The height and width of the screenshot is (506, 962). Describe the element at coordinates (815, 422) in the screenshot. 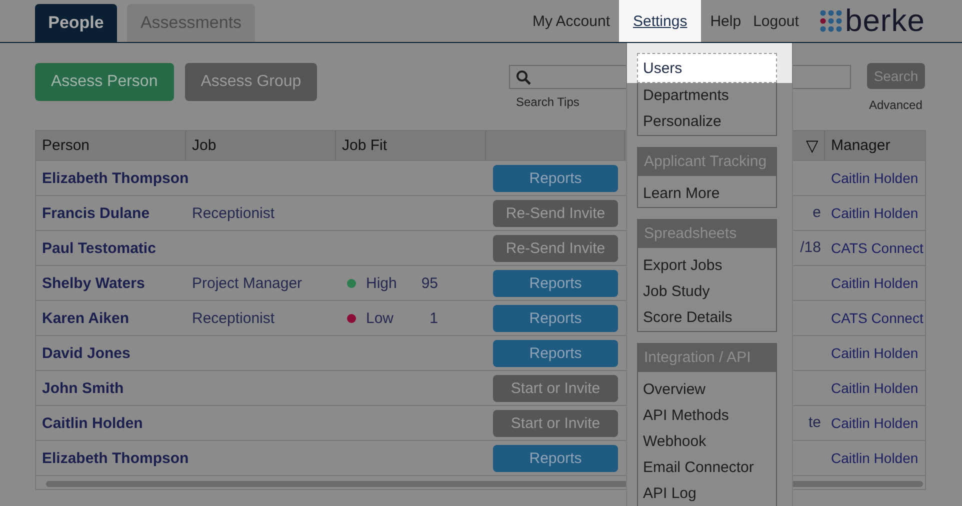

I see `table-cell-text: te` at that location.